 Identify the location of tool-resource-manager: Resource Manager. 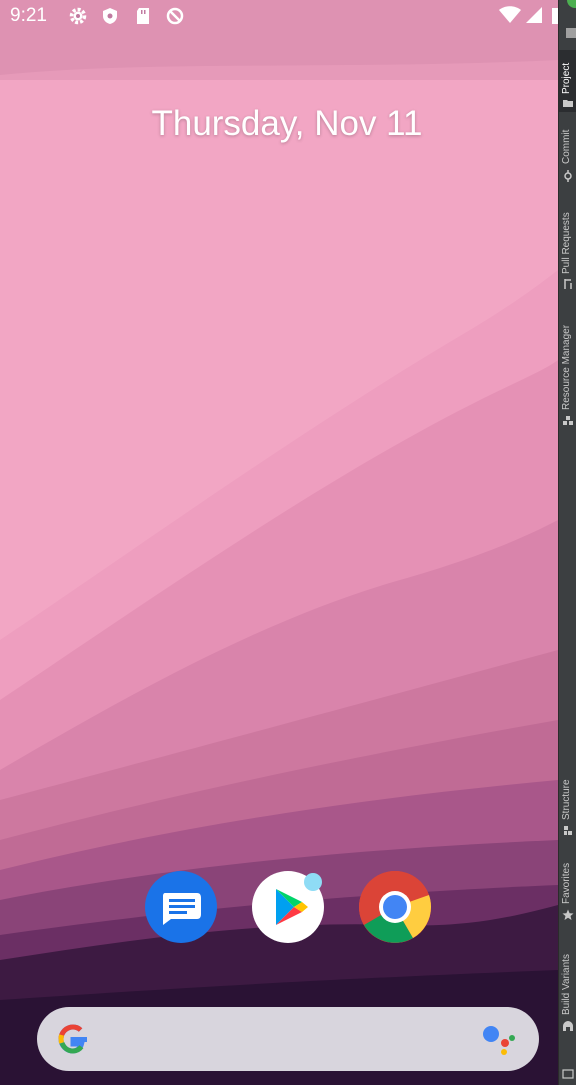
(567, 370).